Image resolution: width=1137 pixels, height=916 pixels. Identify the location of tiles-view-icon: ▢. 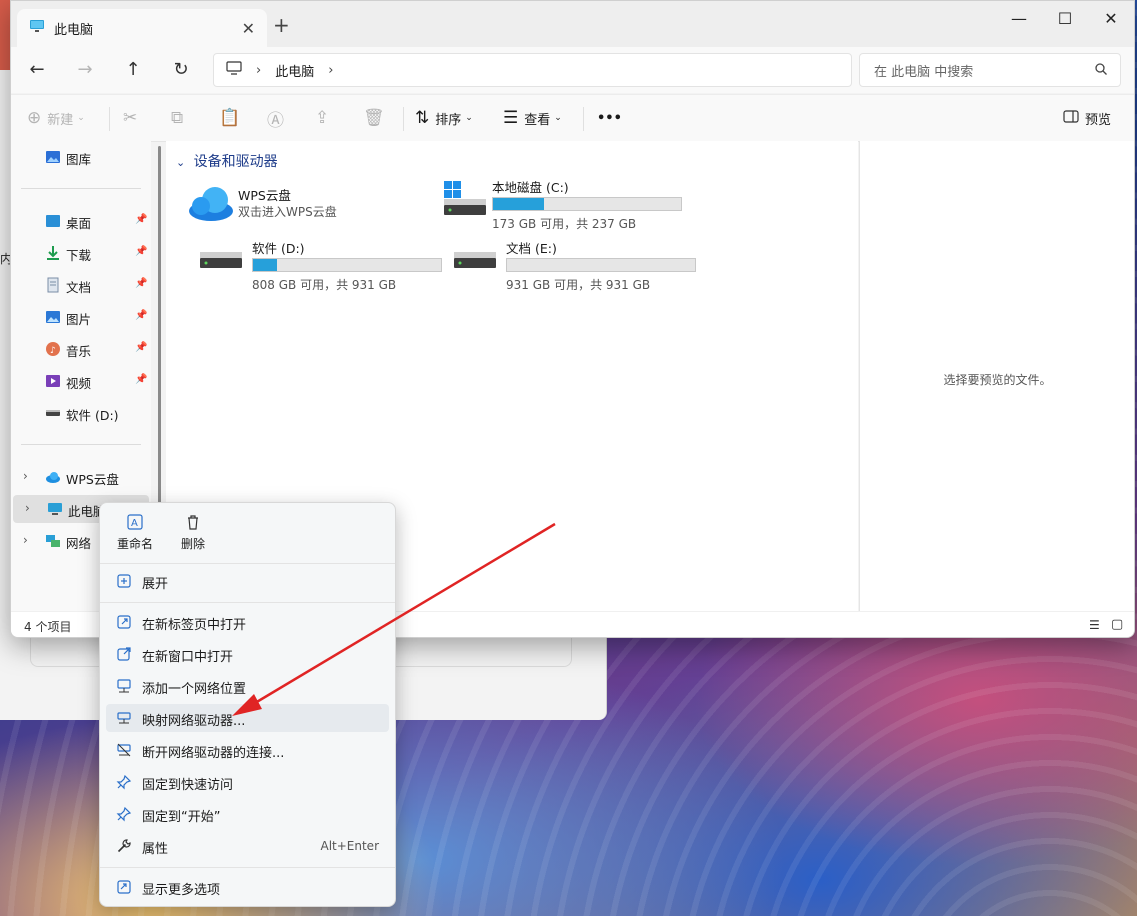
(1117, 624).